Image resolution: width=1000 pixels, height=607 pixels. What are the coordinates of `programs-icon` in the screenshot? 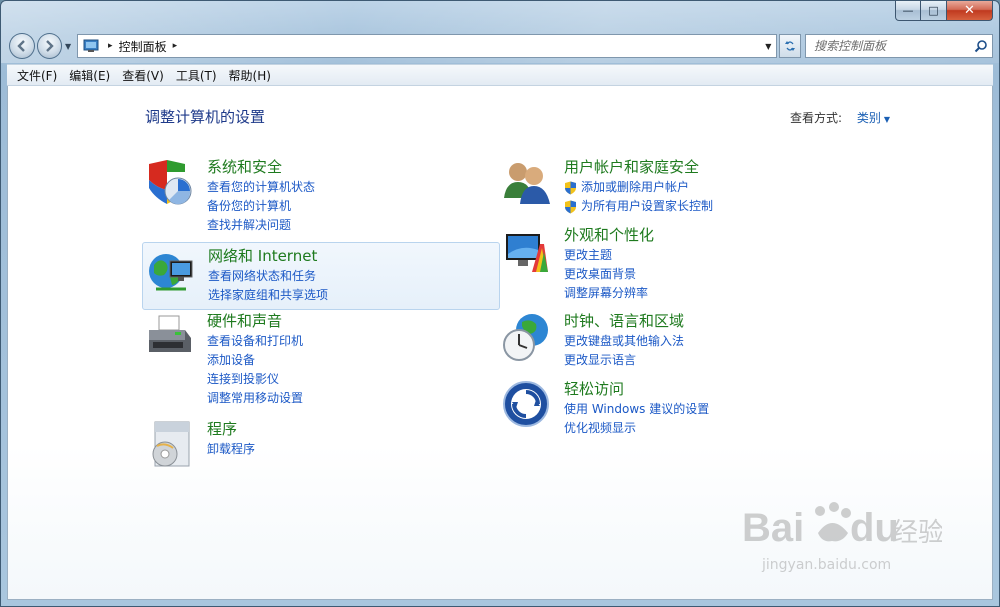 It's located at (170, 445).